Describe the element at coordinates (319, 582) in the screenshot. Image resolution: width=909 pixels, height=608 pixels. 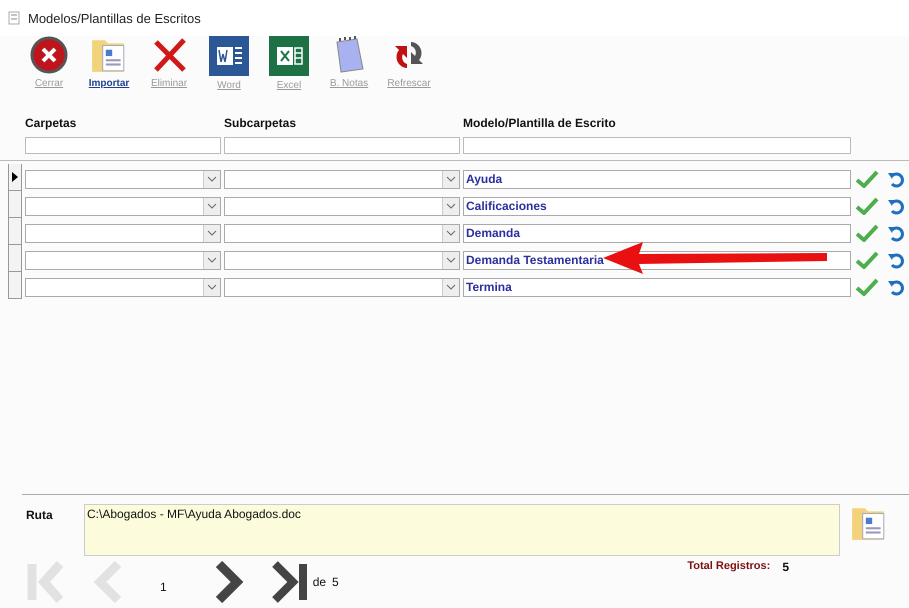
I see `page-of-label: de` at that location.